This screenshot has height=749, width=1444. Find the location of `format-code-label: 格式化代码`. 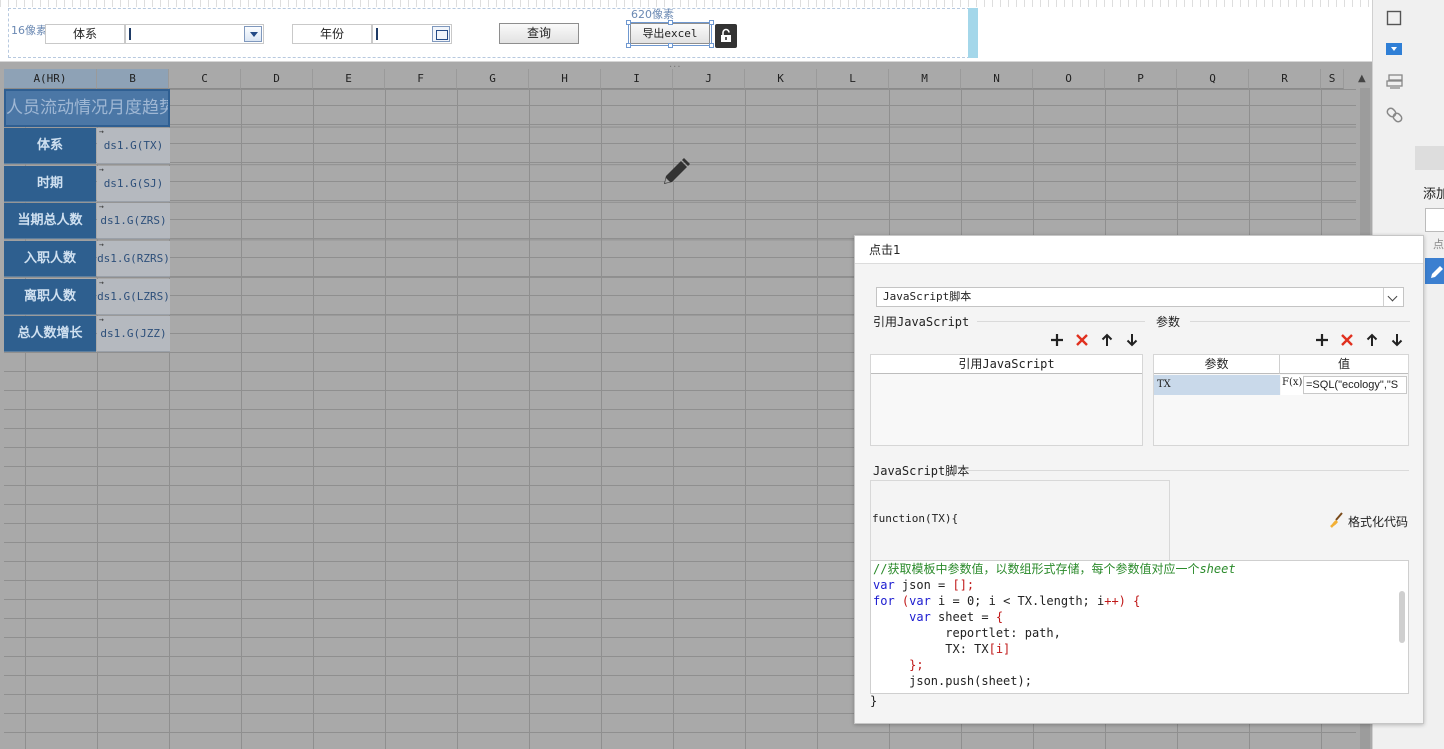

format-code-label: 格式化代码 is located at coordinates (1378, 522).